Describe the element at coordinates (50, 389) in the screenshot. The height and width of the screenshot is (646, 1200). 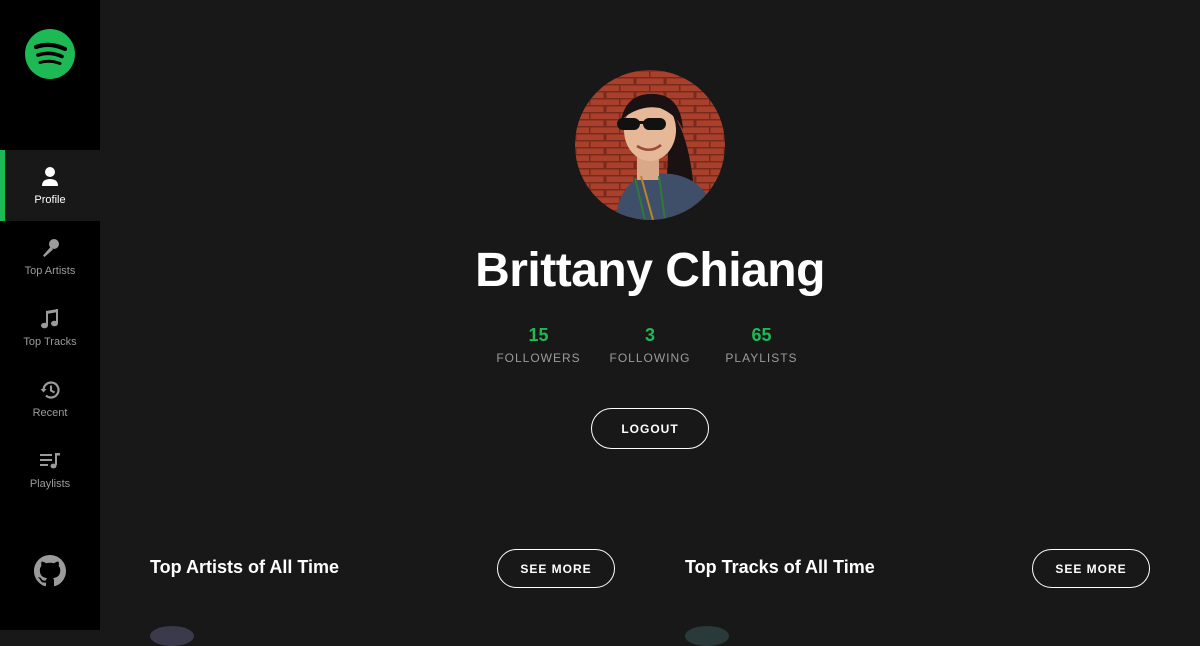
I see `history-icon` at that location.